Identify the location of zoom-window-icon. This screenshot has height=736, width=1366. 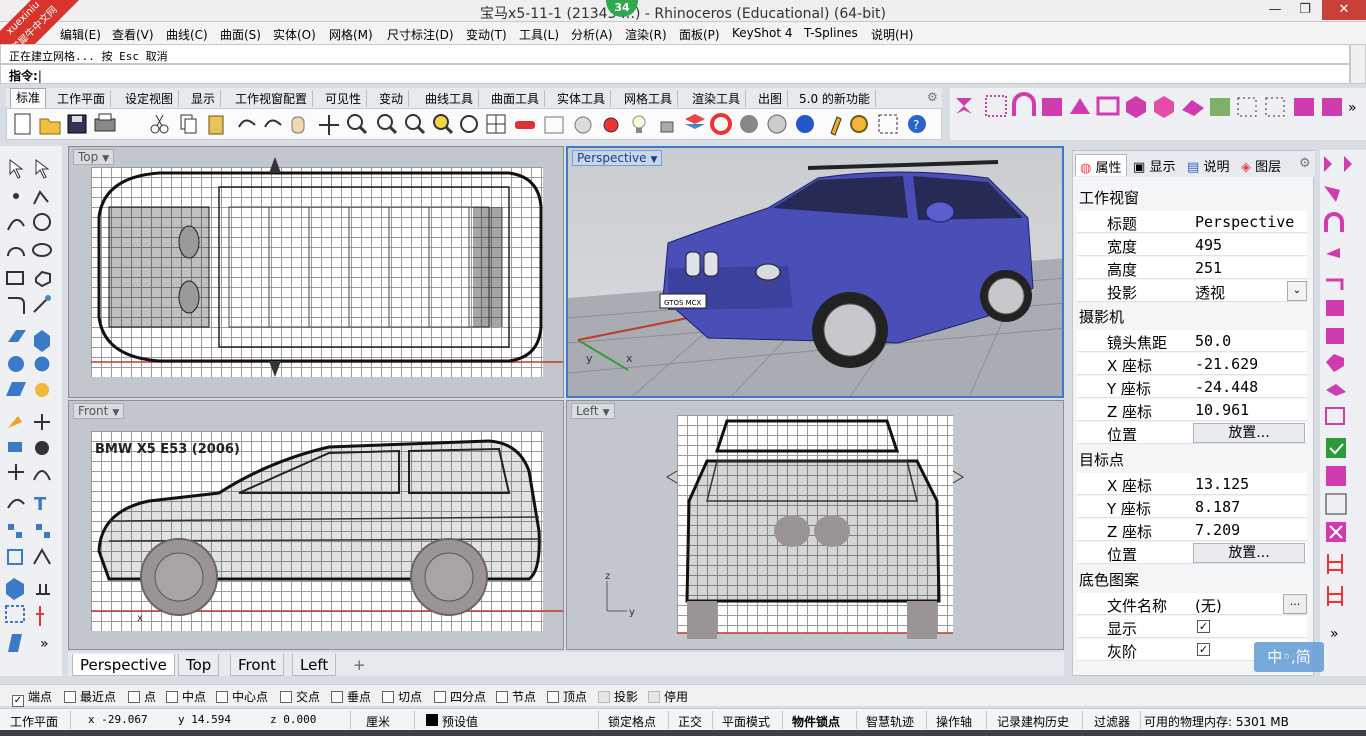
(387, 124).